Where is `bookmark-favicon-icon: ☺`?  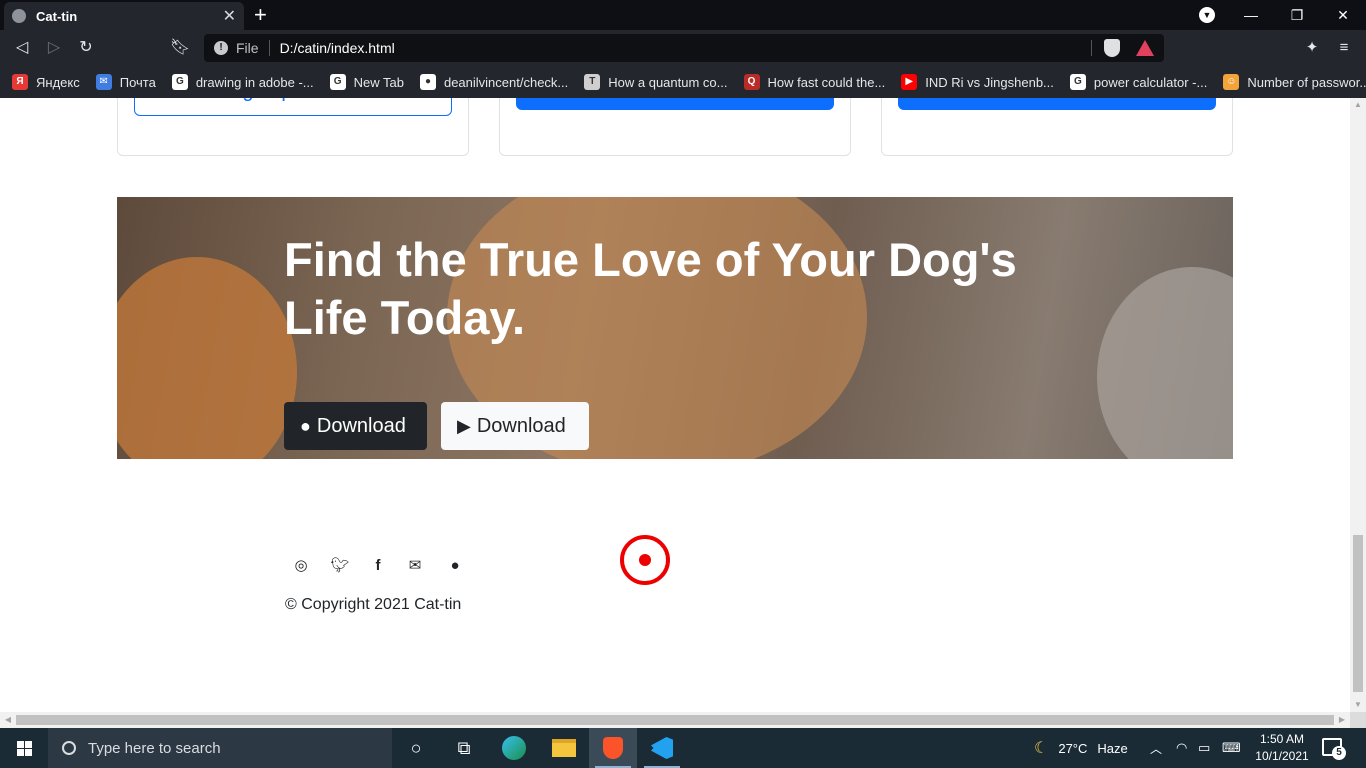
bookmark-favicon-icon: ☺ is located at coordinates (1231, 82).